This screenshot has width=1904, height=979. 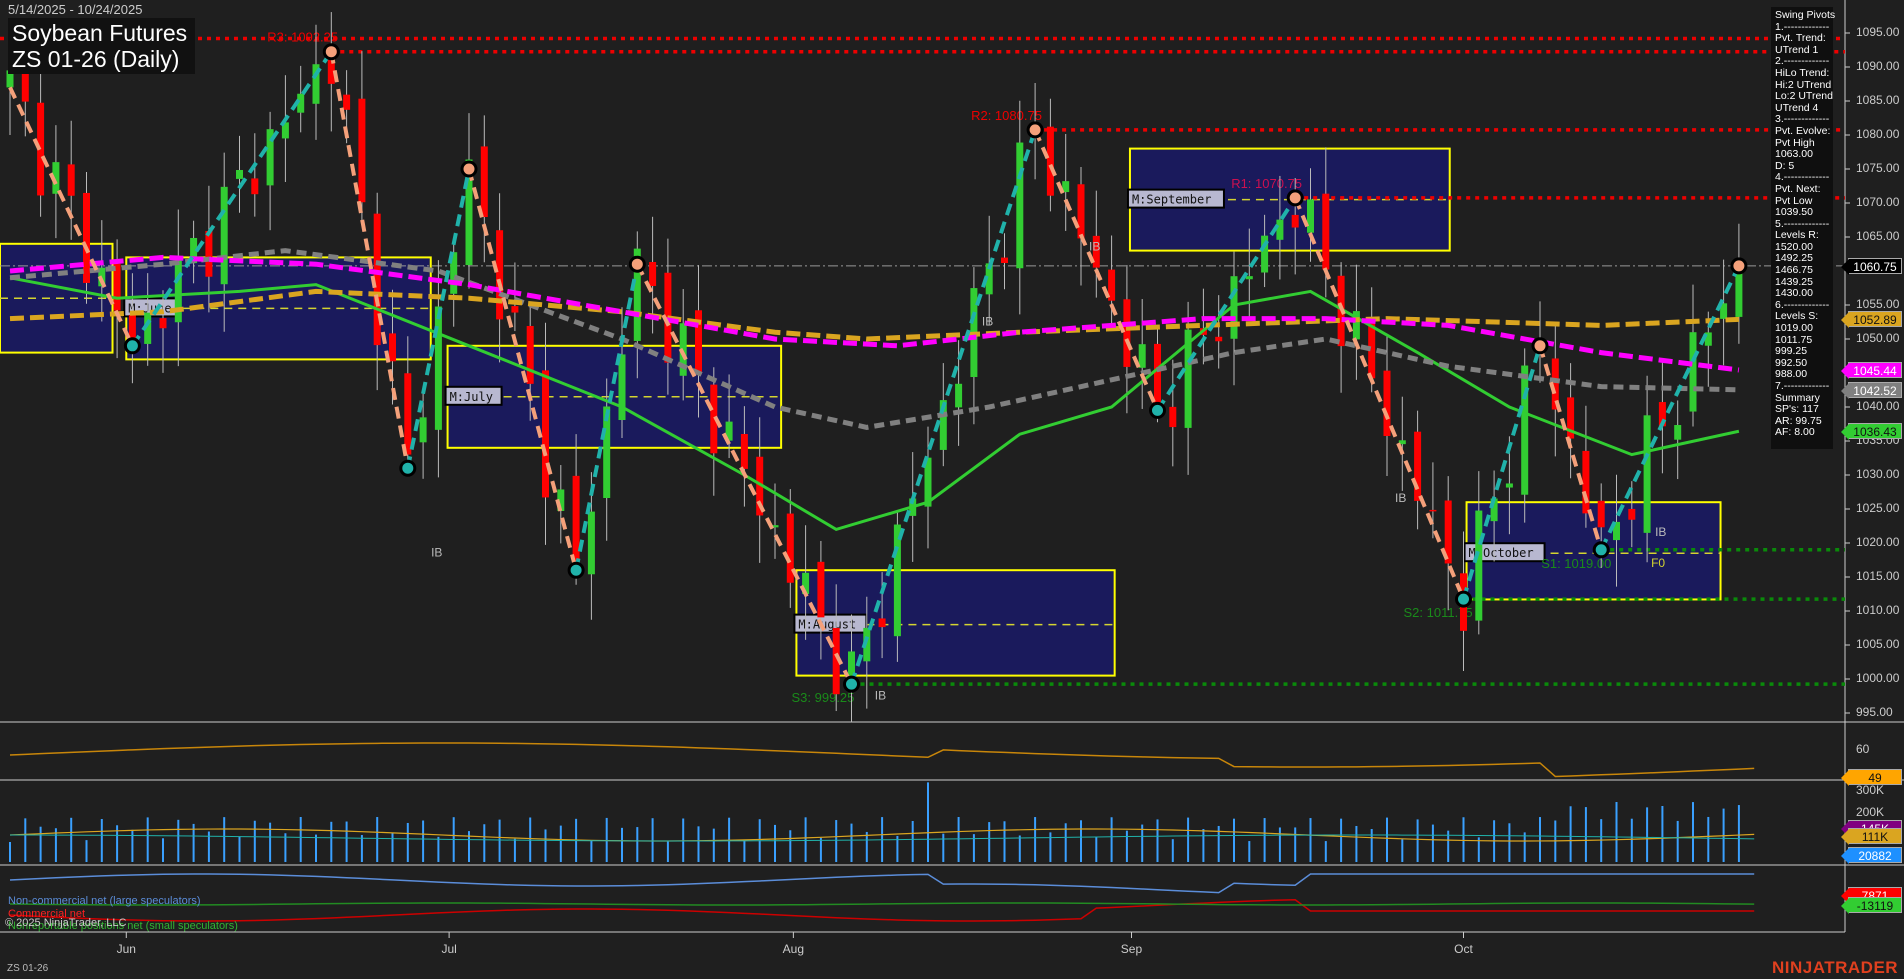 I want to click on indicator-tag-cot: -13119, so click(x=1871, y=905).